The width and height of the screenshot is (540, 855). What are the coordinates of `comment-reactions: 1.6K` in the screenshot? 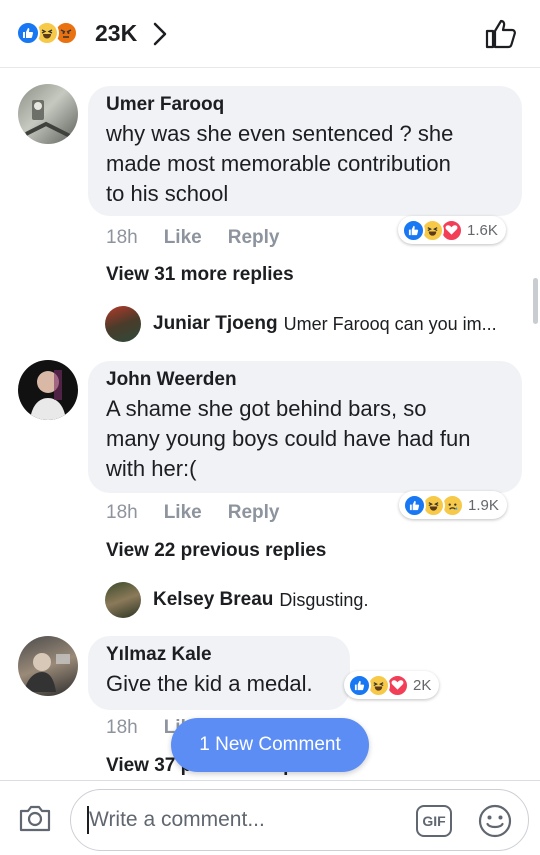 It's located at (452, 230).